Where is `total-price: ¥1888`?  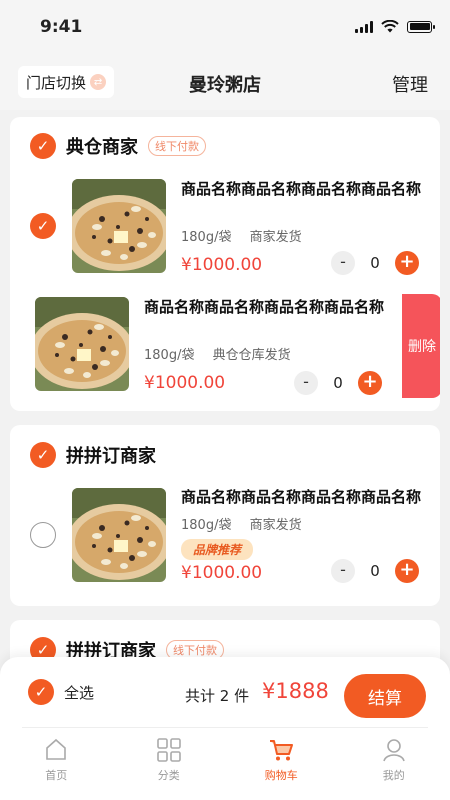
total-price: ¥1888 is located at coordinates (295, 691).